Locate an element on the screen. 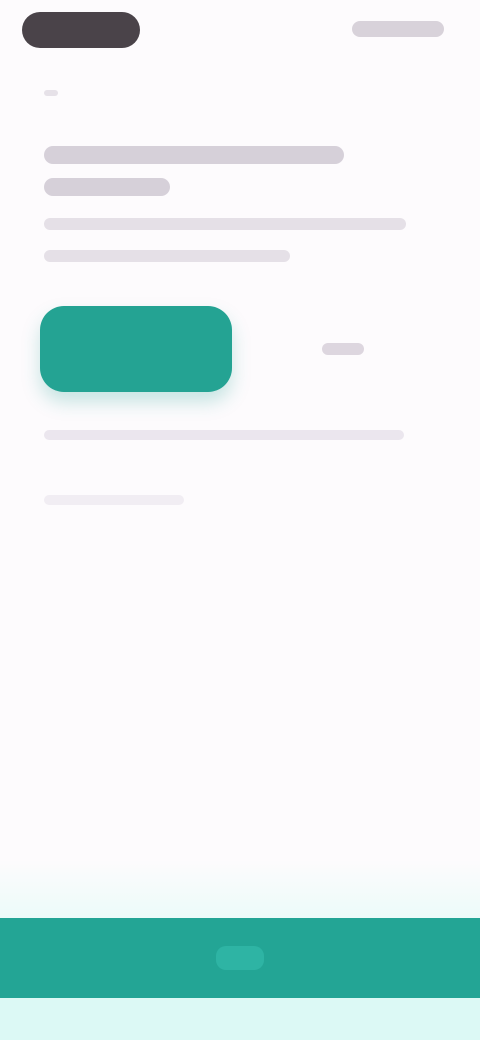 This screenshot has height=1040, width=480. status-icons is located at coordinates (398, 29).